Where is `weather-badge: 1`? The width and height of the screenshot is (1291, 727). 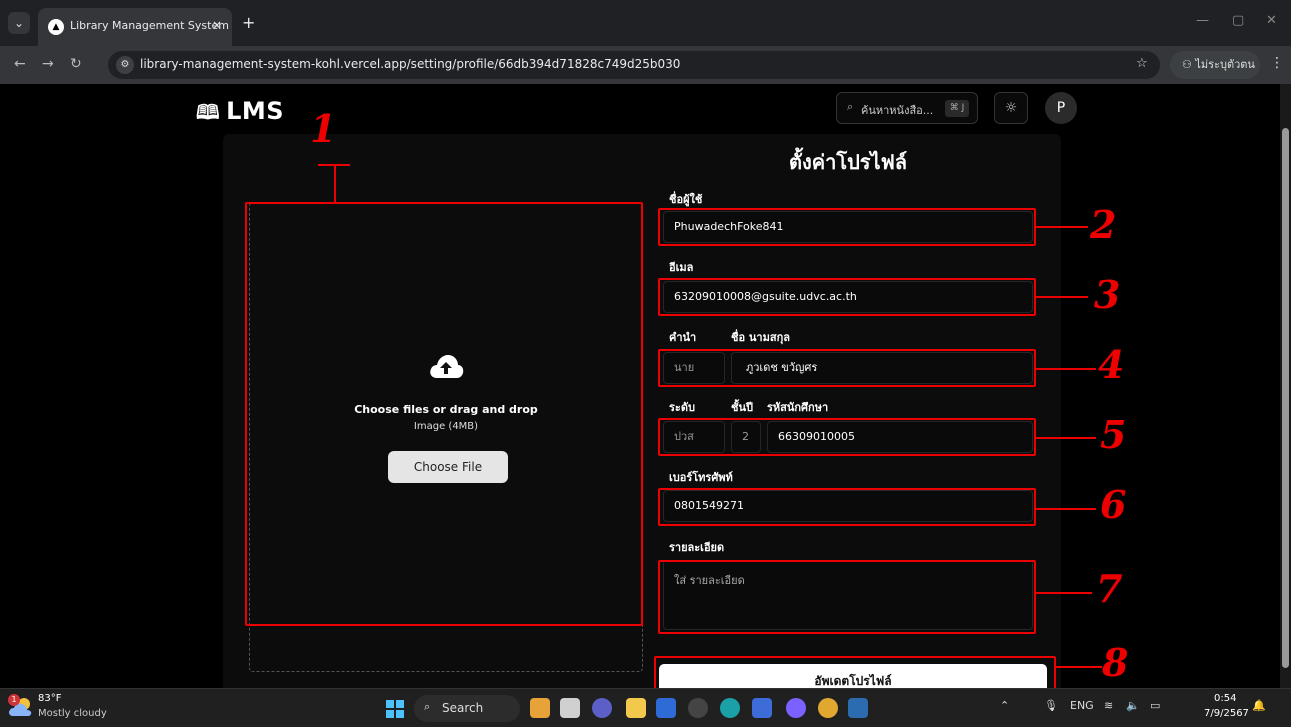
weather-badge: 1 is located at coordinates (14, 700).